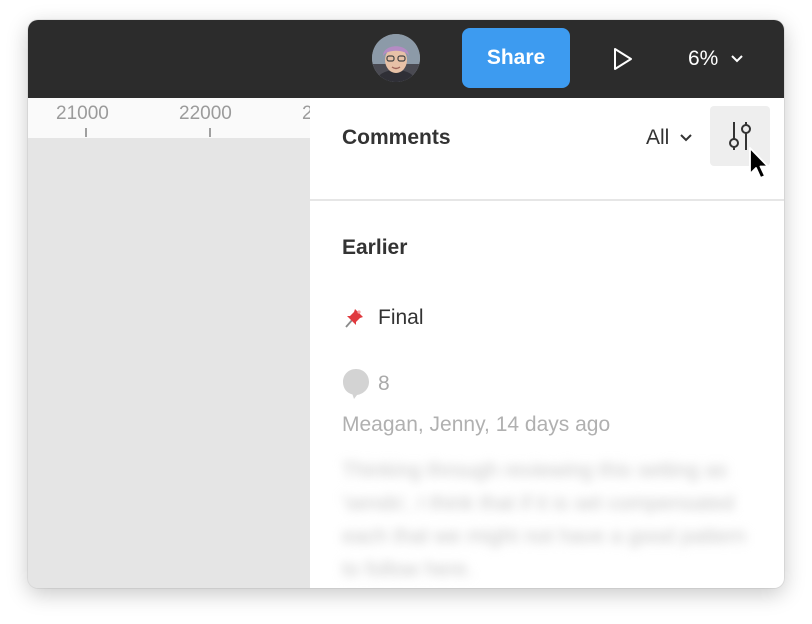  Describe the element at coordinates (170, 118) in the screenshot. I see `horizontal-ruler: 21000 22000 2` at that location.